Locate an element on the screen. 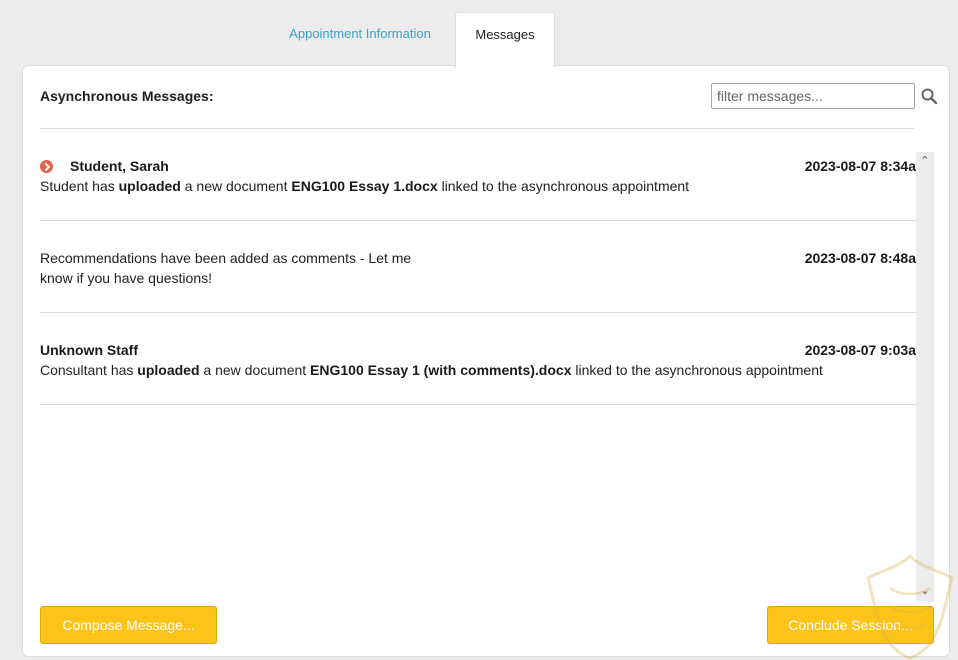 This screenshot has height=660, width=958. tab-bar: Appointment Information Messages is located at coordinates (479, 40).